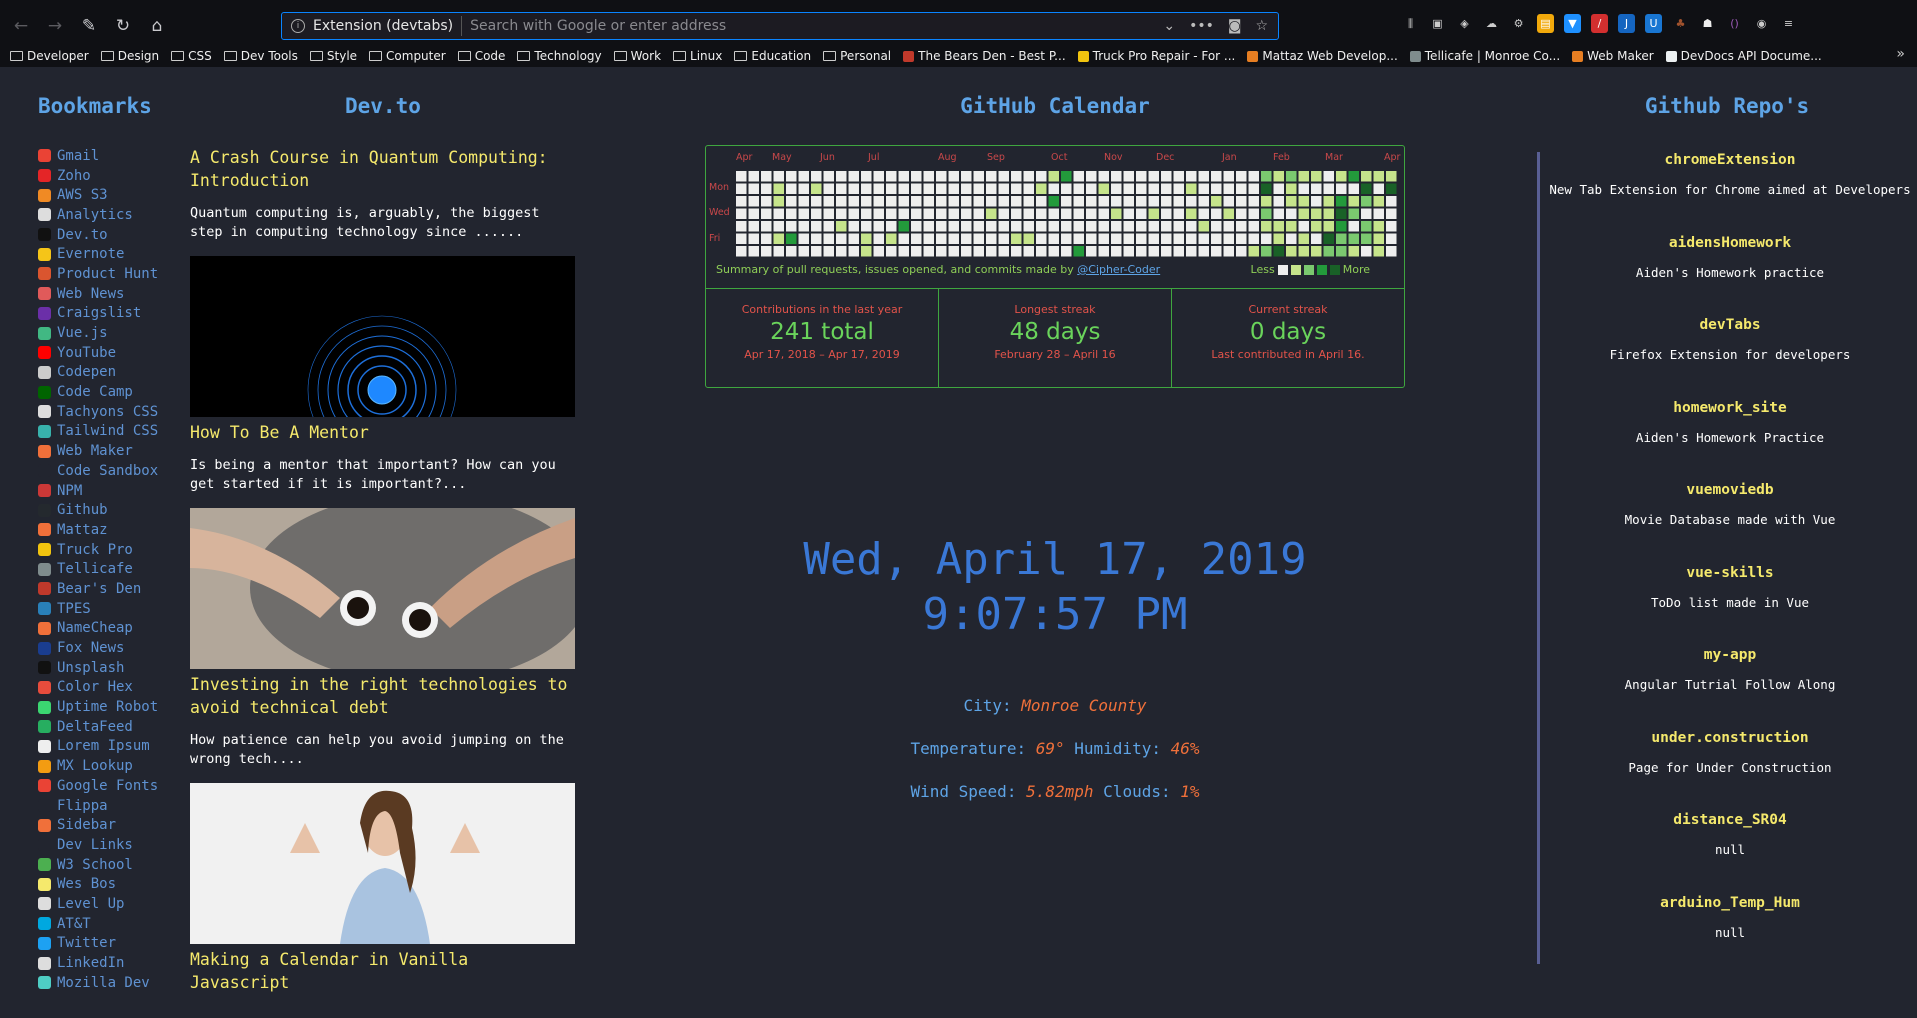 This screenshot has height=1018, width=1917. I want to click on sidebar-icon: ▣, so click(1437, 23).